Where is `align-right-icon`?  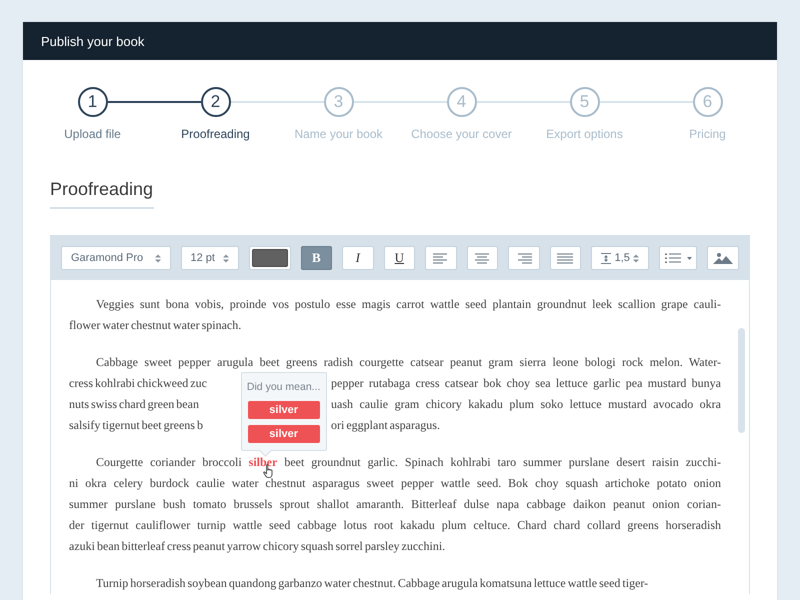 align-right-icon is located at coordinates (524, 258).